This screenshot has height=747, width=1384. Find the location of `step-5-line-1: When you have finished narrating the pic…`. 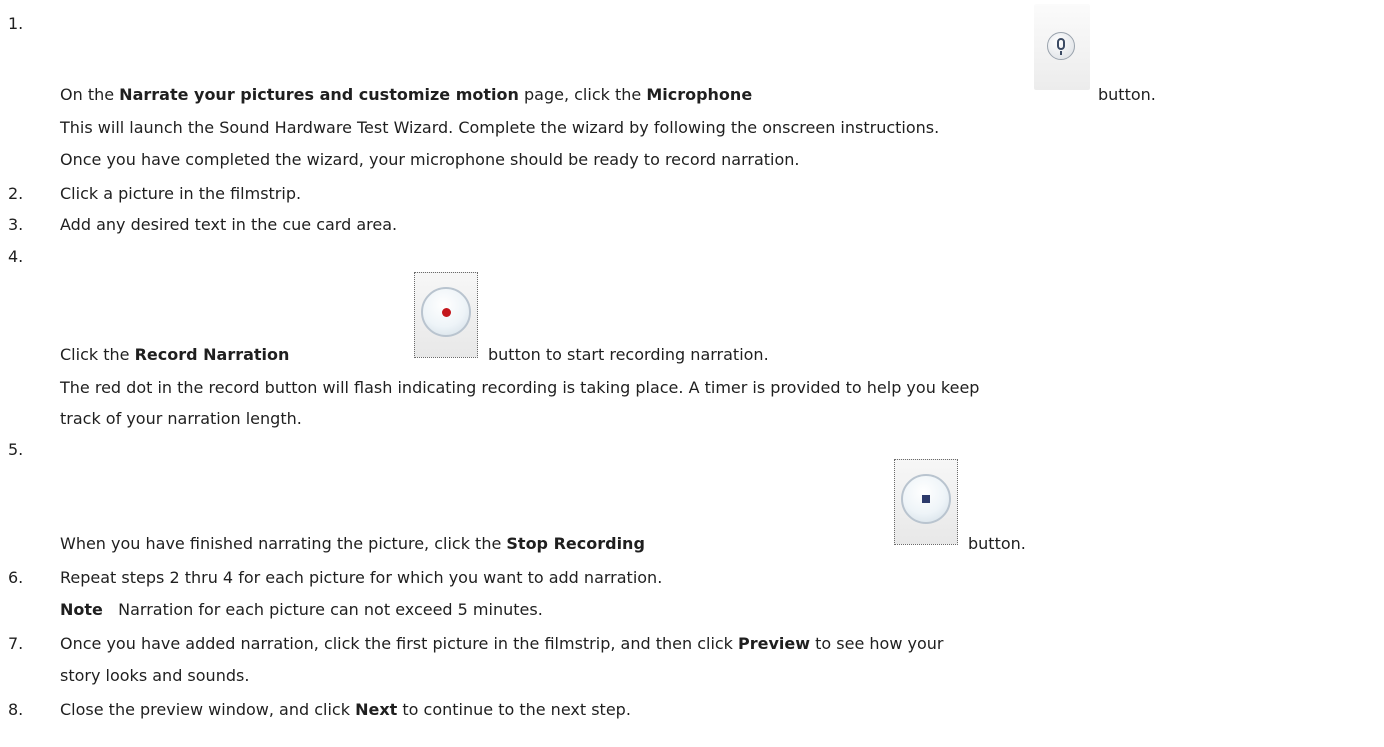

step-5-line-1: When you have finished narrating the pic… is located at coordinates (352, 543).